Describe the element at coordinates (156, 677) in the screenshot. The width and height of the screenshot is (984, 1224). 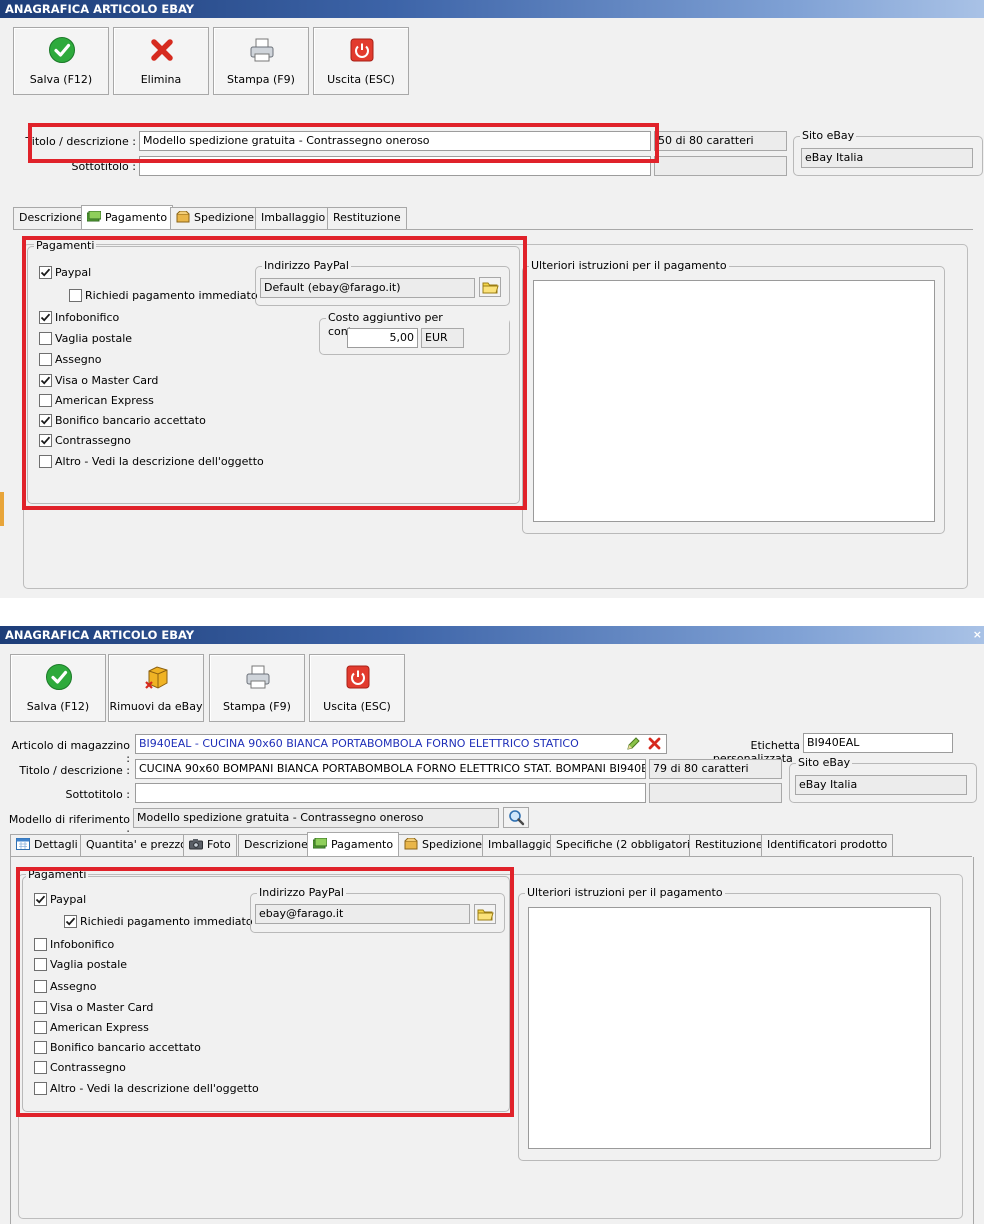
I see `remove-box-icon` at that location.